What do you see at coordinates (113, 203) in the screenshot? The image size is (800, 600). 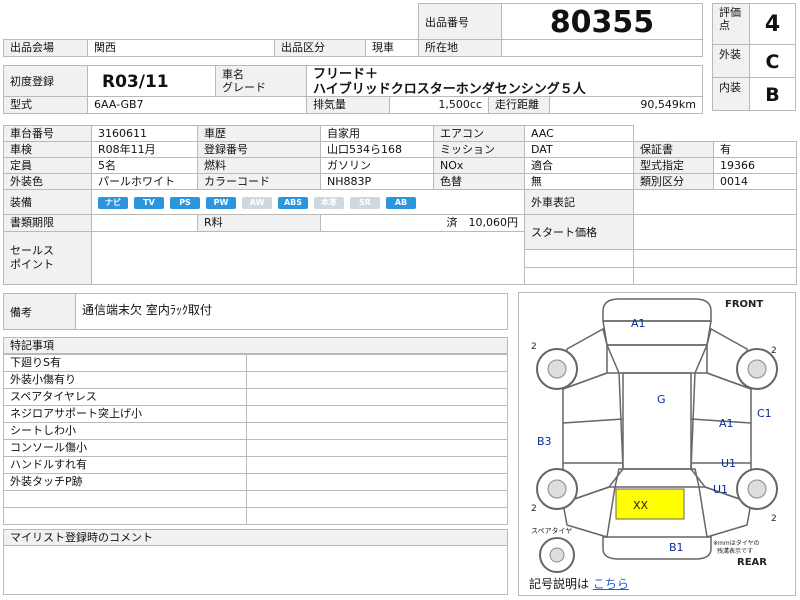 I see `equipment-tag: ナビ` at bounding box center [113, 203].